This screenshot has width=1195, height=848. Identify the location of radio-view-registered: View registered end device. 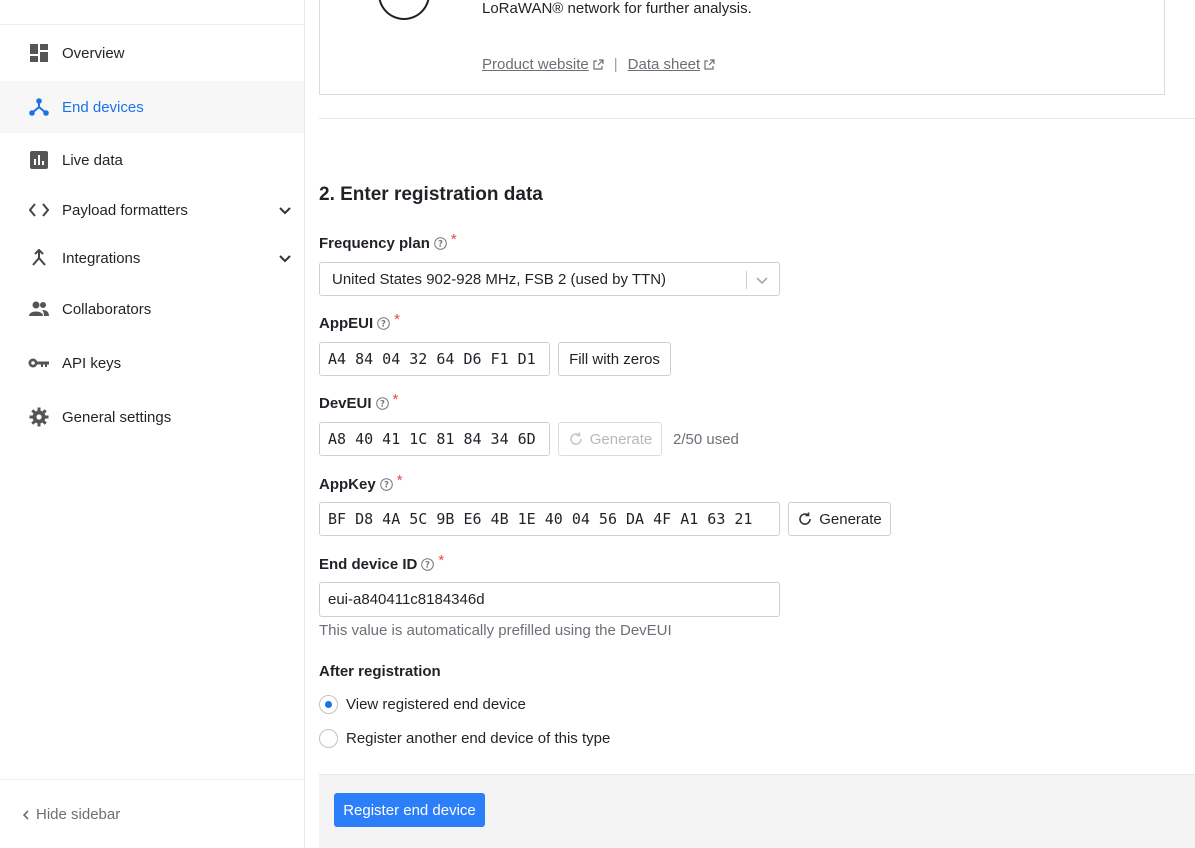
(422, 704).